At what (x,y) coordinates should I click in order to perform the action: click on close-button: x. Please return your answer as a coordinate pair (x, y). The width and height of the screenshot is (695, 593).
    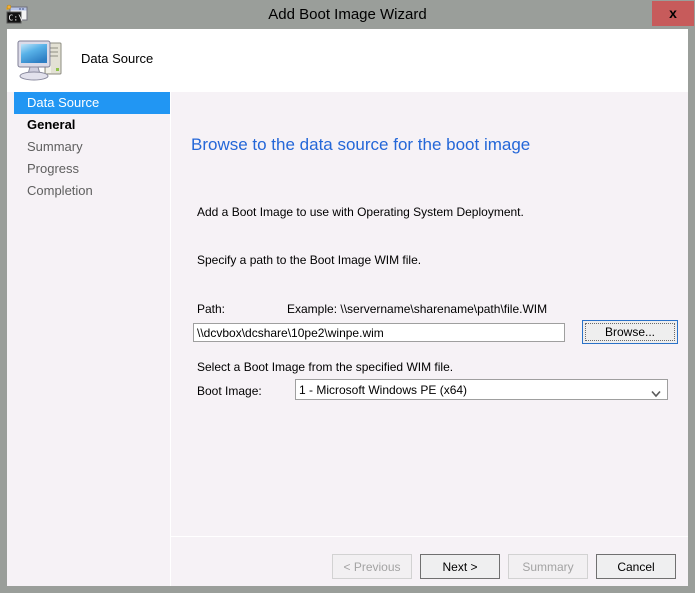
    Looking at the image, I should click on (673, 13).